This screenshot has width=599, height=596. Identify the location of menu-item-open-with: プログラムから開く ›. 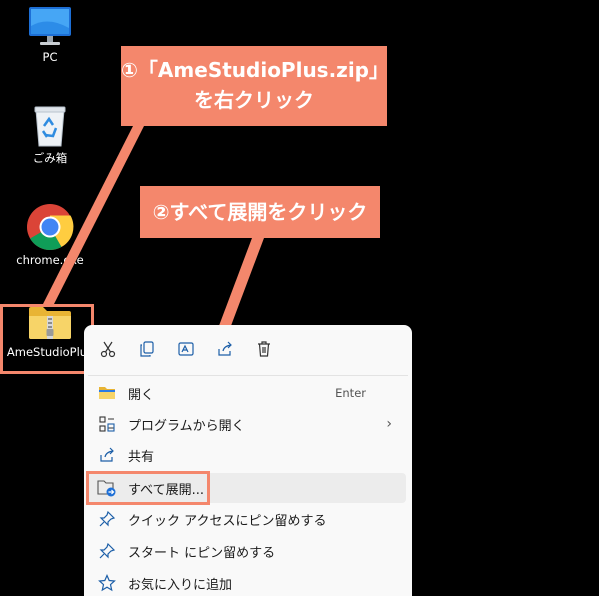
(247, 424).